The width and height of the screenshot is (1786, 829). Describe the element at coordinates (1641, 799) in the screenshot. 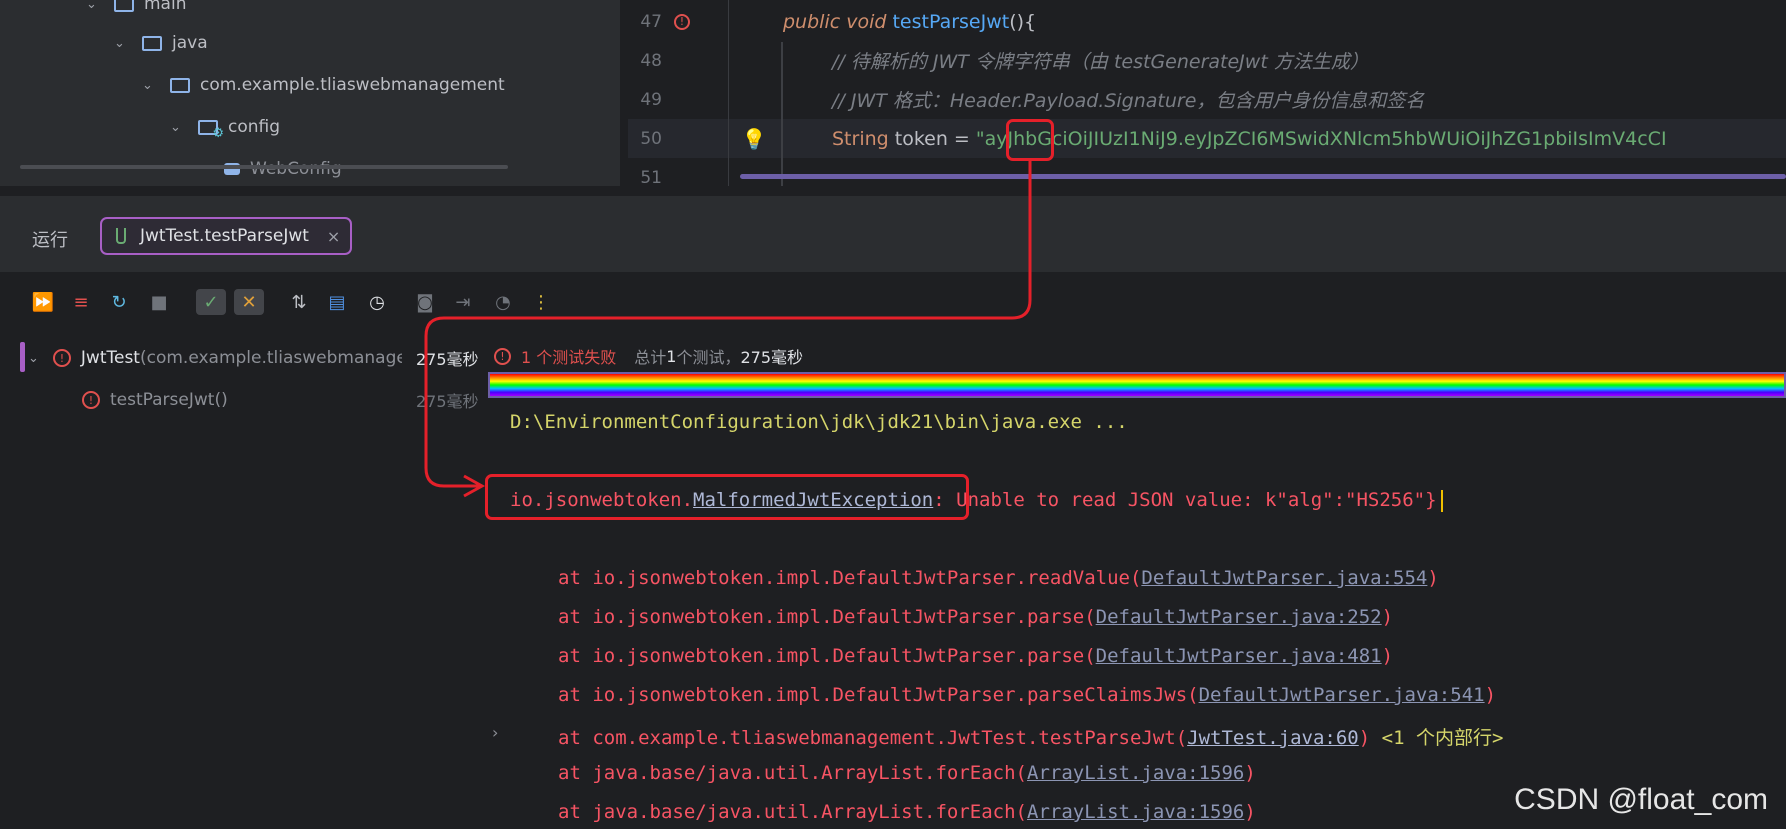

I see `watermark: CSDN @float_com` at that location.